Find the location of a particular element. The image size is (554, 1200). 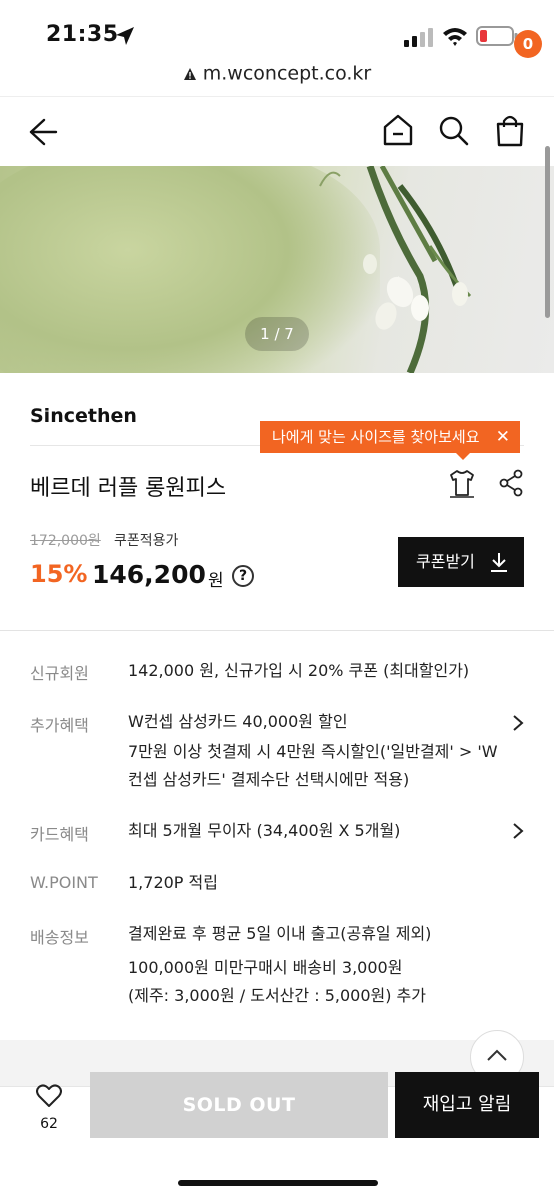

page-scrollbar is located at coordinates (547, 232).